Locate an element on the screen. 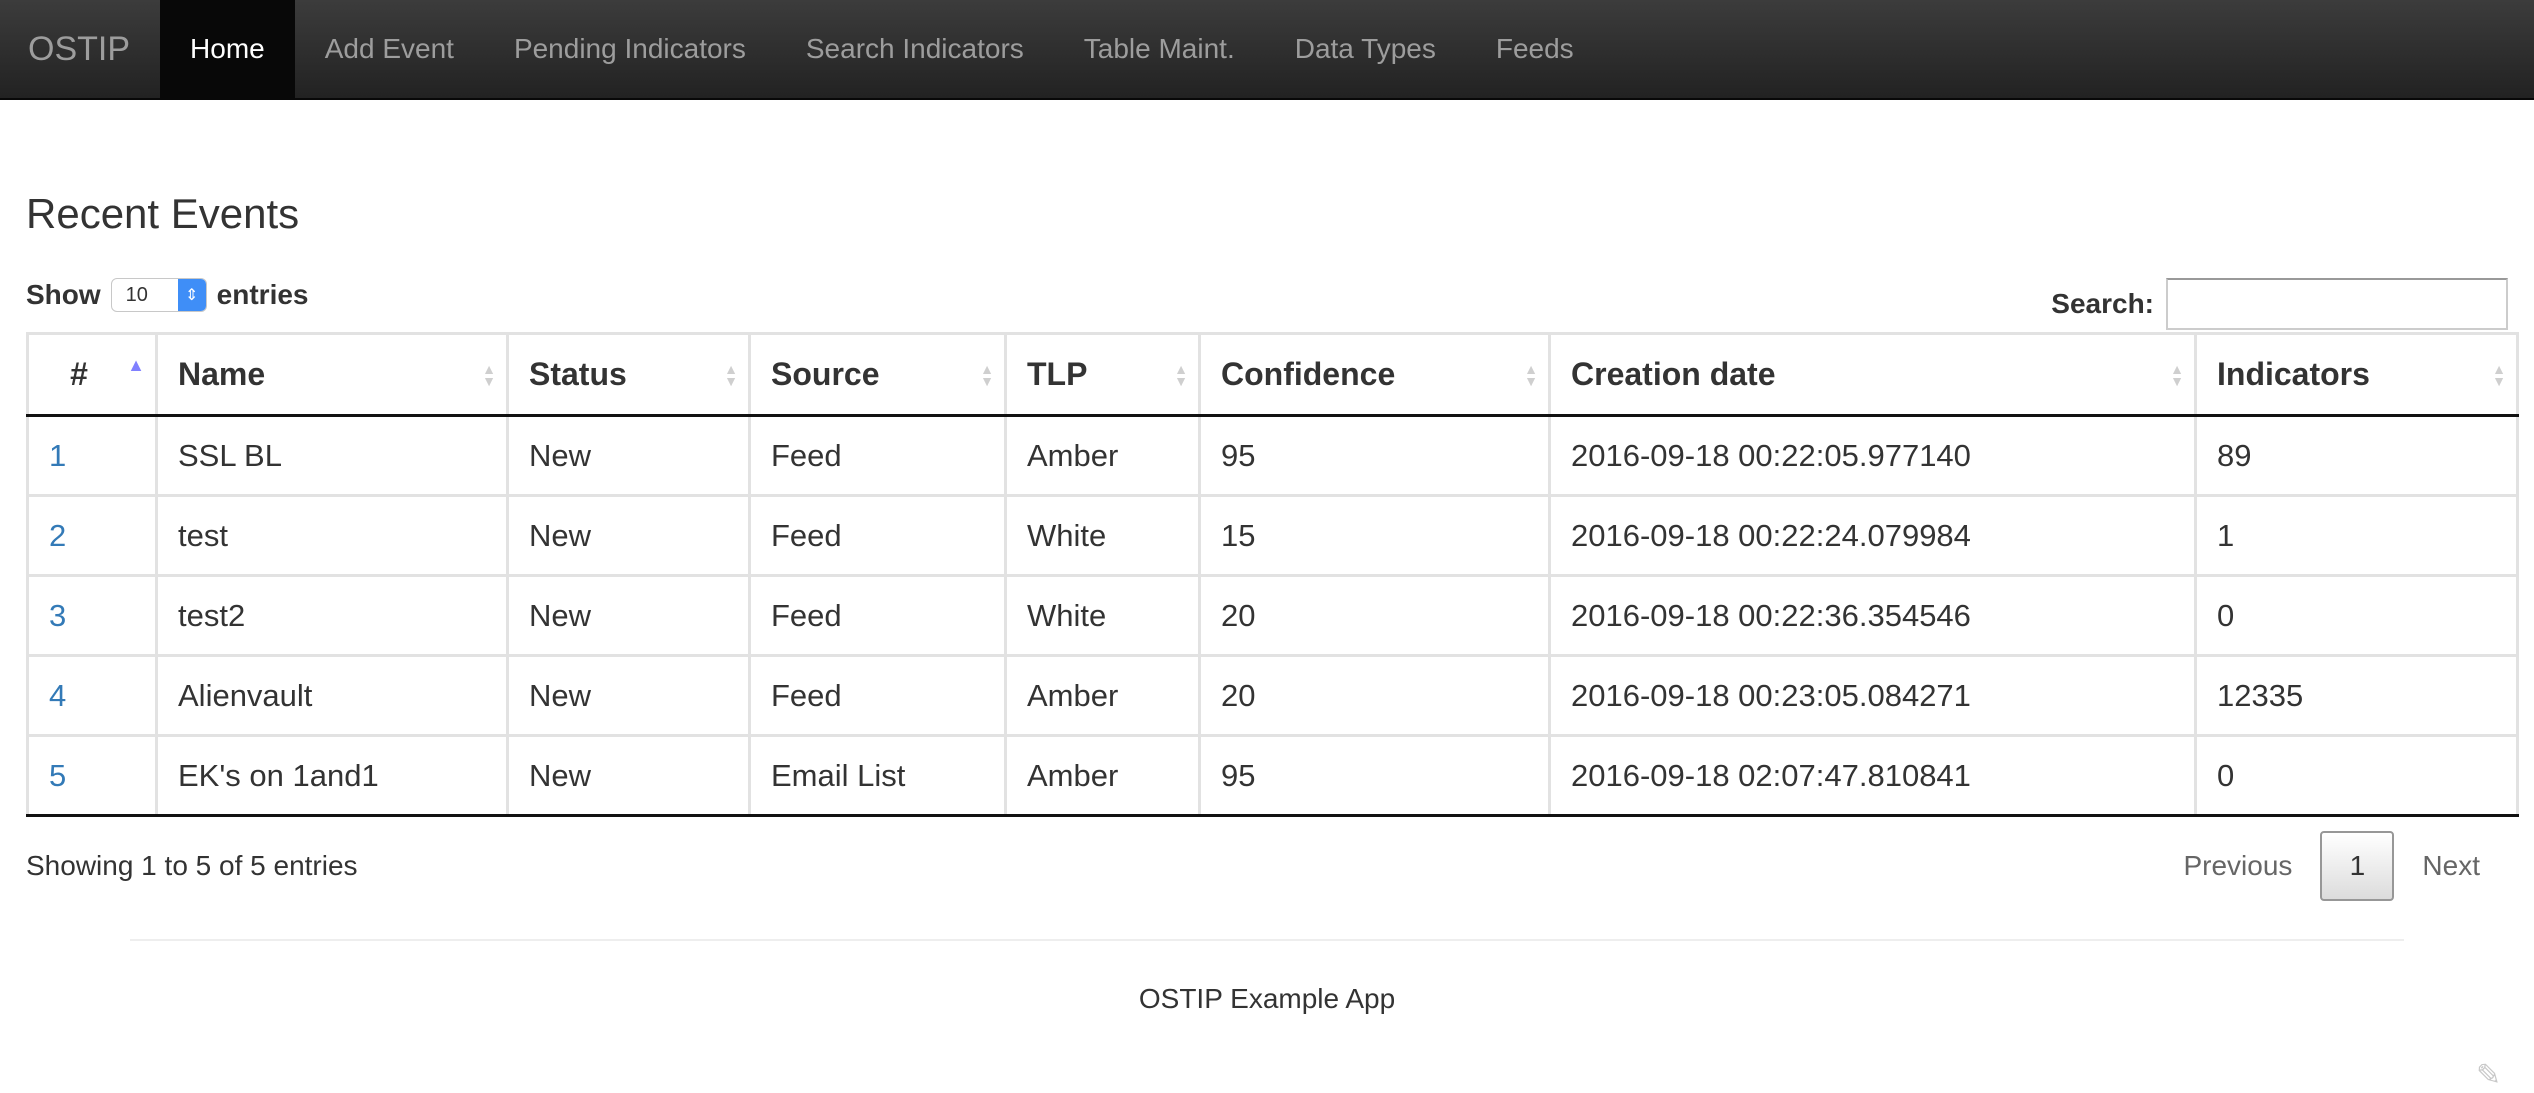 The width and height of the screenshot is (2534, 1093). footer-text: OSTIP Example App is located at coordinates (1267, 999).